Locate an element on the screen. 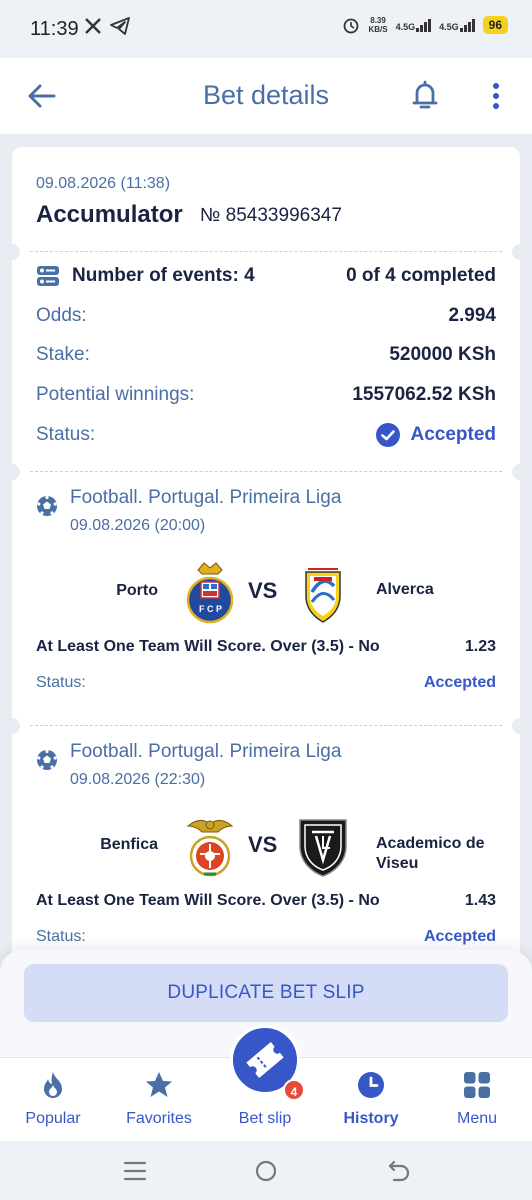 The height and width of the screenshot is (1200, 532). nav-item-popular: Popular is located at coordinates (53, 1100).